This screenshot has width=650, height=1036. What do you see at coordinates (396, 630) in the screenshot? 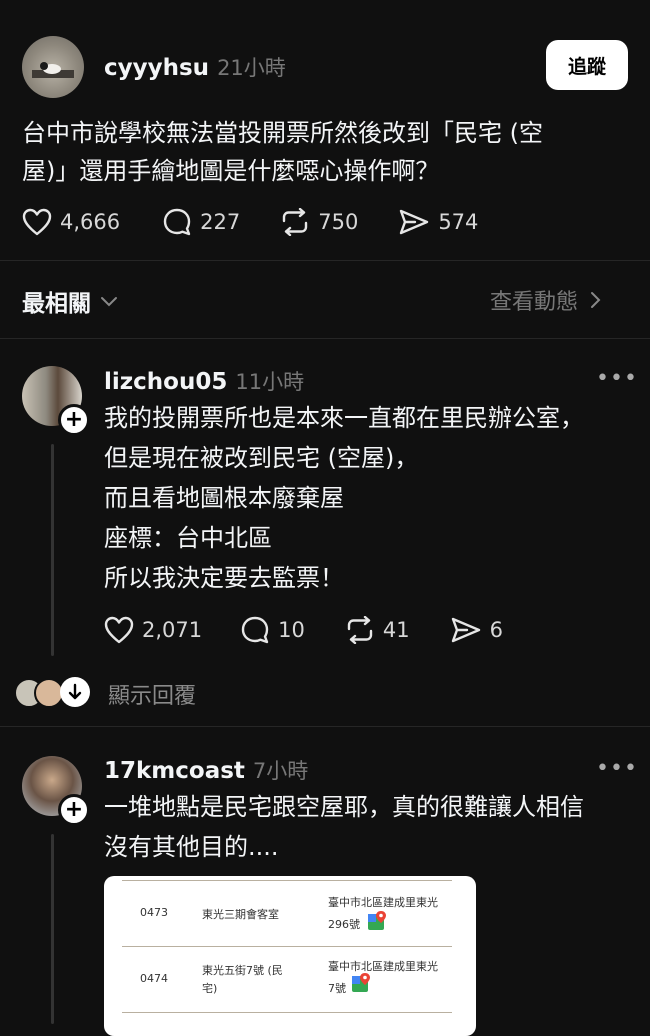
I see `repost-count: 41` at bounding box center [396, 630].